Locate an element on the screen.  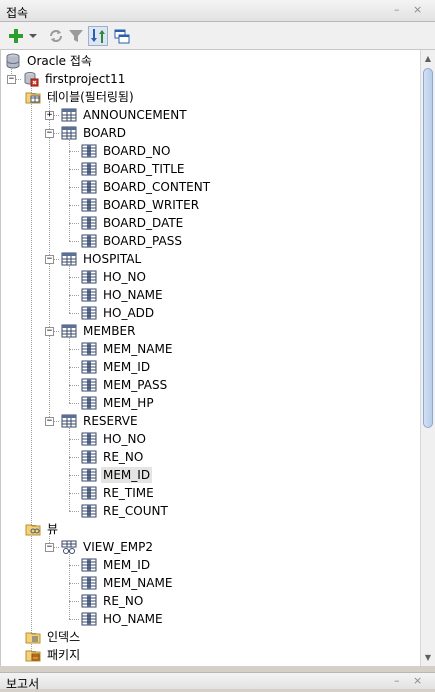
tree-item: VIEW_EMP2 is located at coordinates (108, 547).